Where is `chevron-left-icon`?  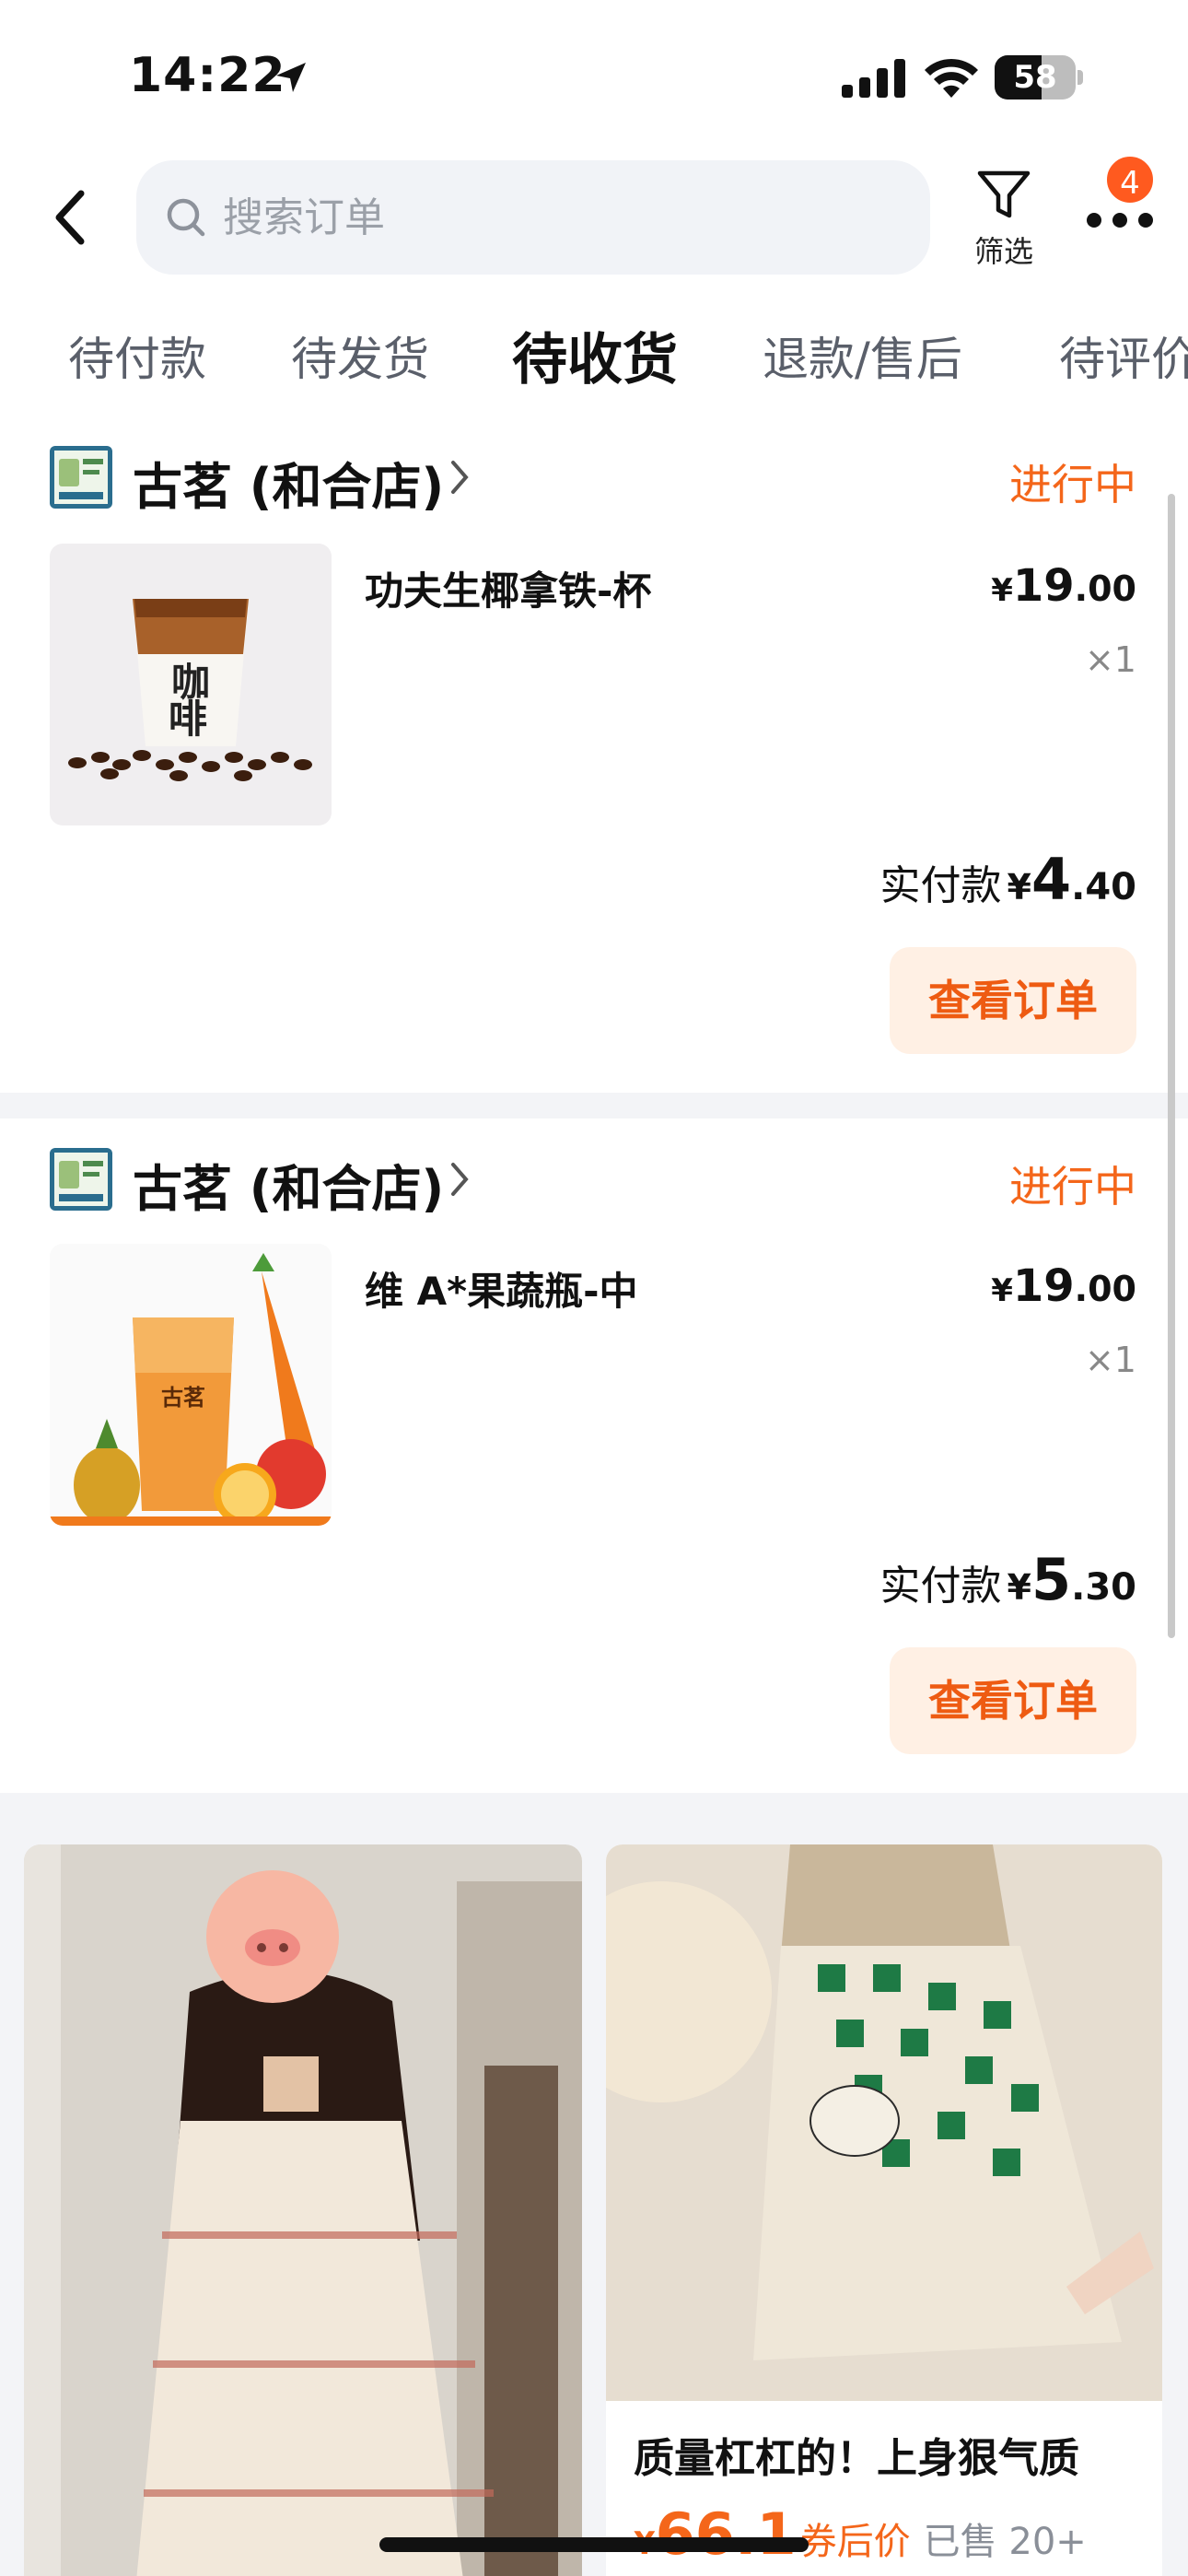 chevron-left-icon is located at coordinates (70, 217).